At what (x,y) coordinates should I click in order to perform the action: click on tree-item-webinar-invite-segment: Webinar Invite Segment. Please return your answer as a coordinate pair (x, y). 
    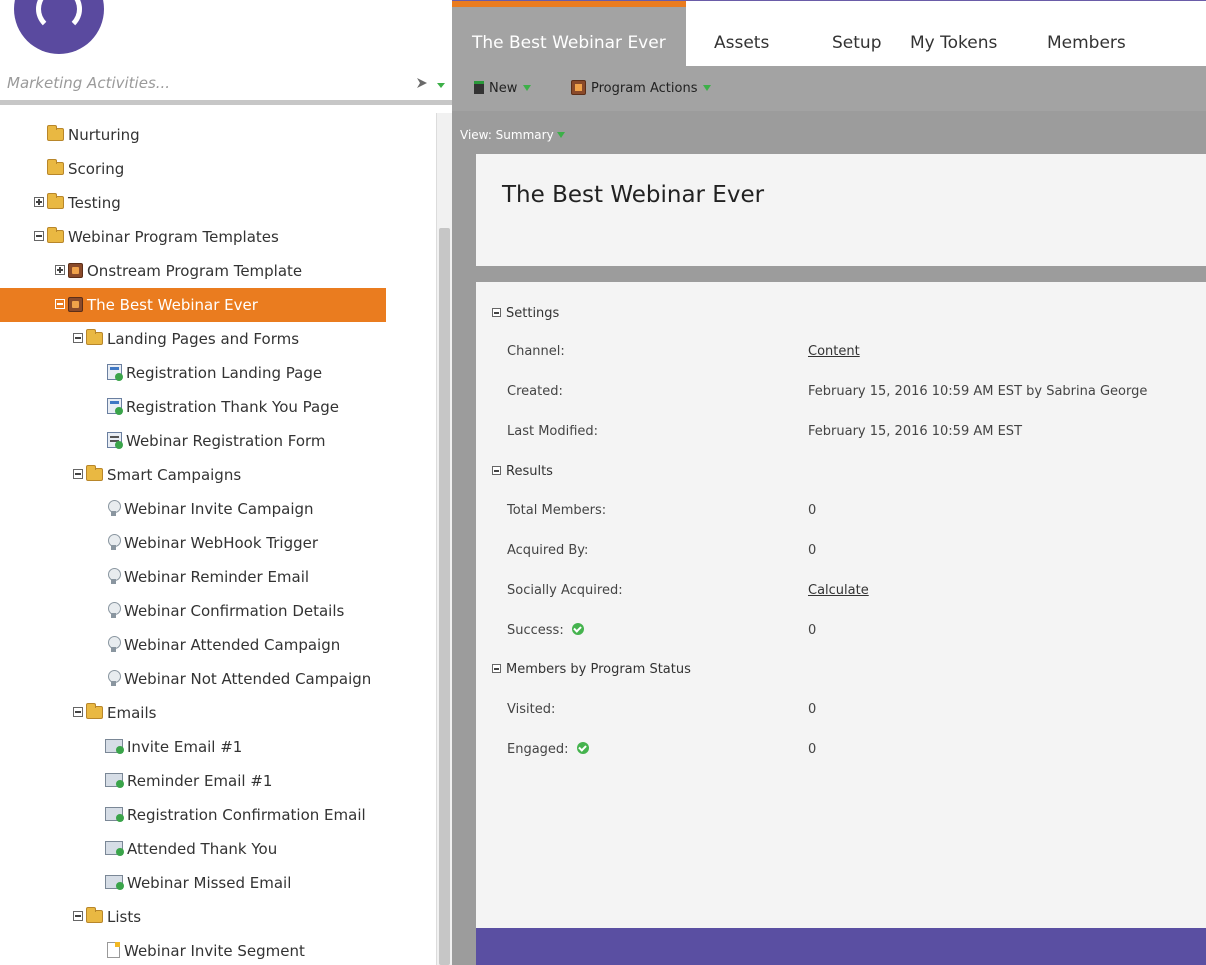
    Looking at the image, I should click on (218, 949).